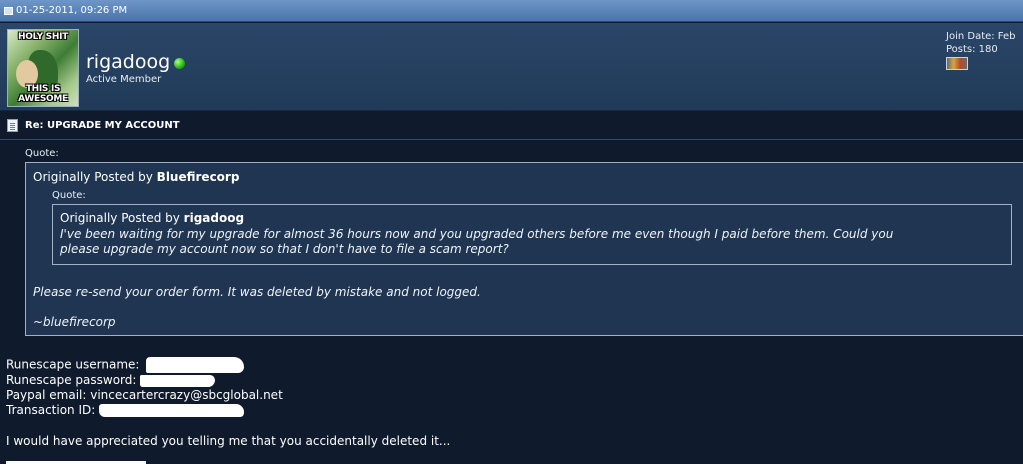 This screenshot has height=464, width=1023. Describe the element at coordinates (43, 37) in the screenshot. I see `avatar-top-text: HOLY SHIT` at that location.